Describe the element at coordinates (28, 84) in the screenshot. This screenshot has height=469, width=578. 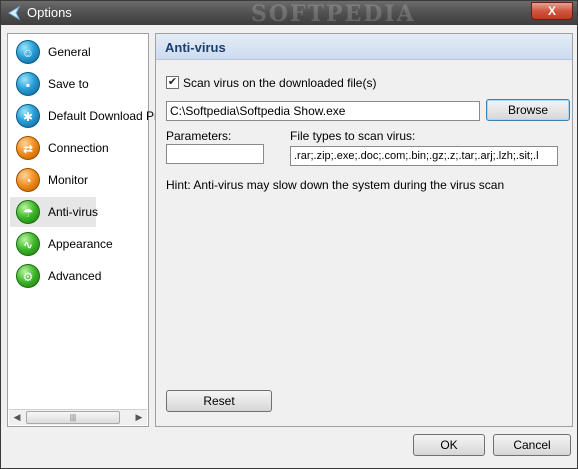
I see `save-icon: ▪` at that location.